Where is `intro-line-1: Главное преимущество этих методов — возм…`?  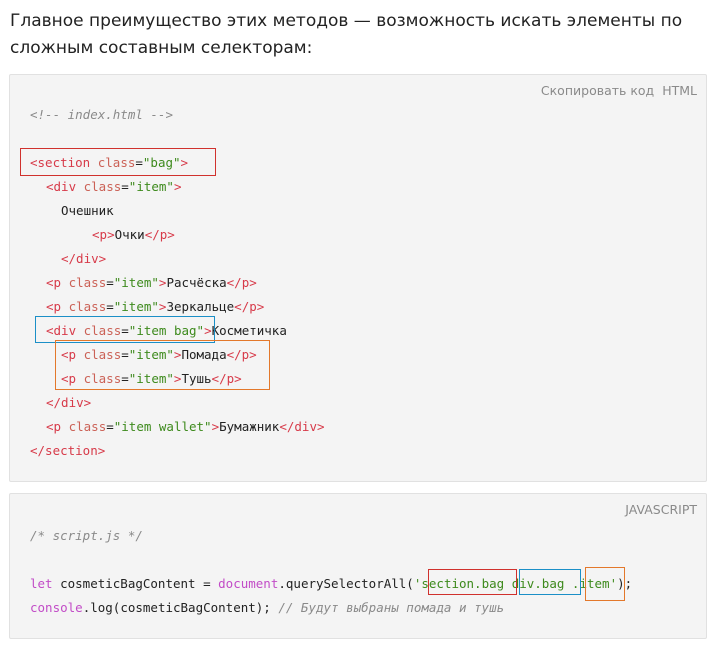
intro-line-1: Главное преимущество этих методов — возм… is located at coordinates (346, 21).